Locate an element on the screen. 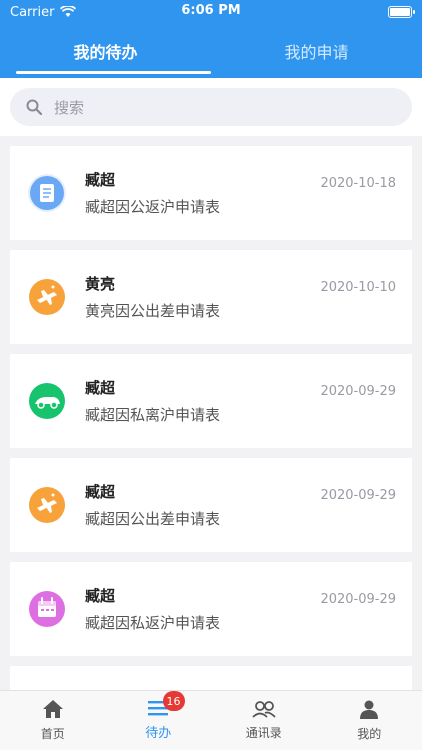  item-description: 臧超因私返沪申请表 is located at coordinates (153, 623).